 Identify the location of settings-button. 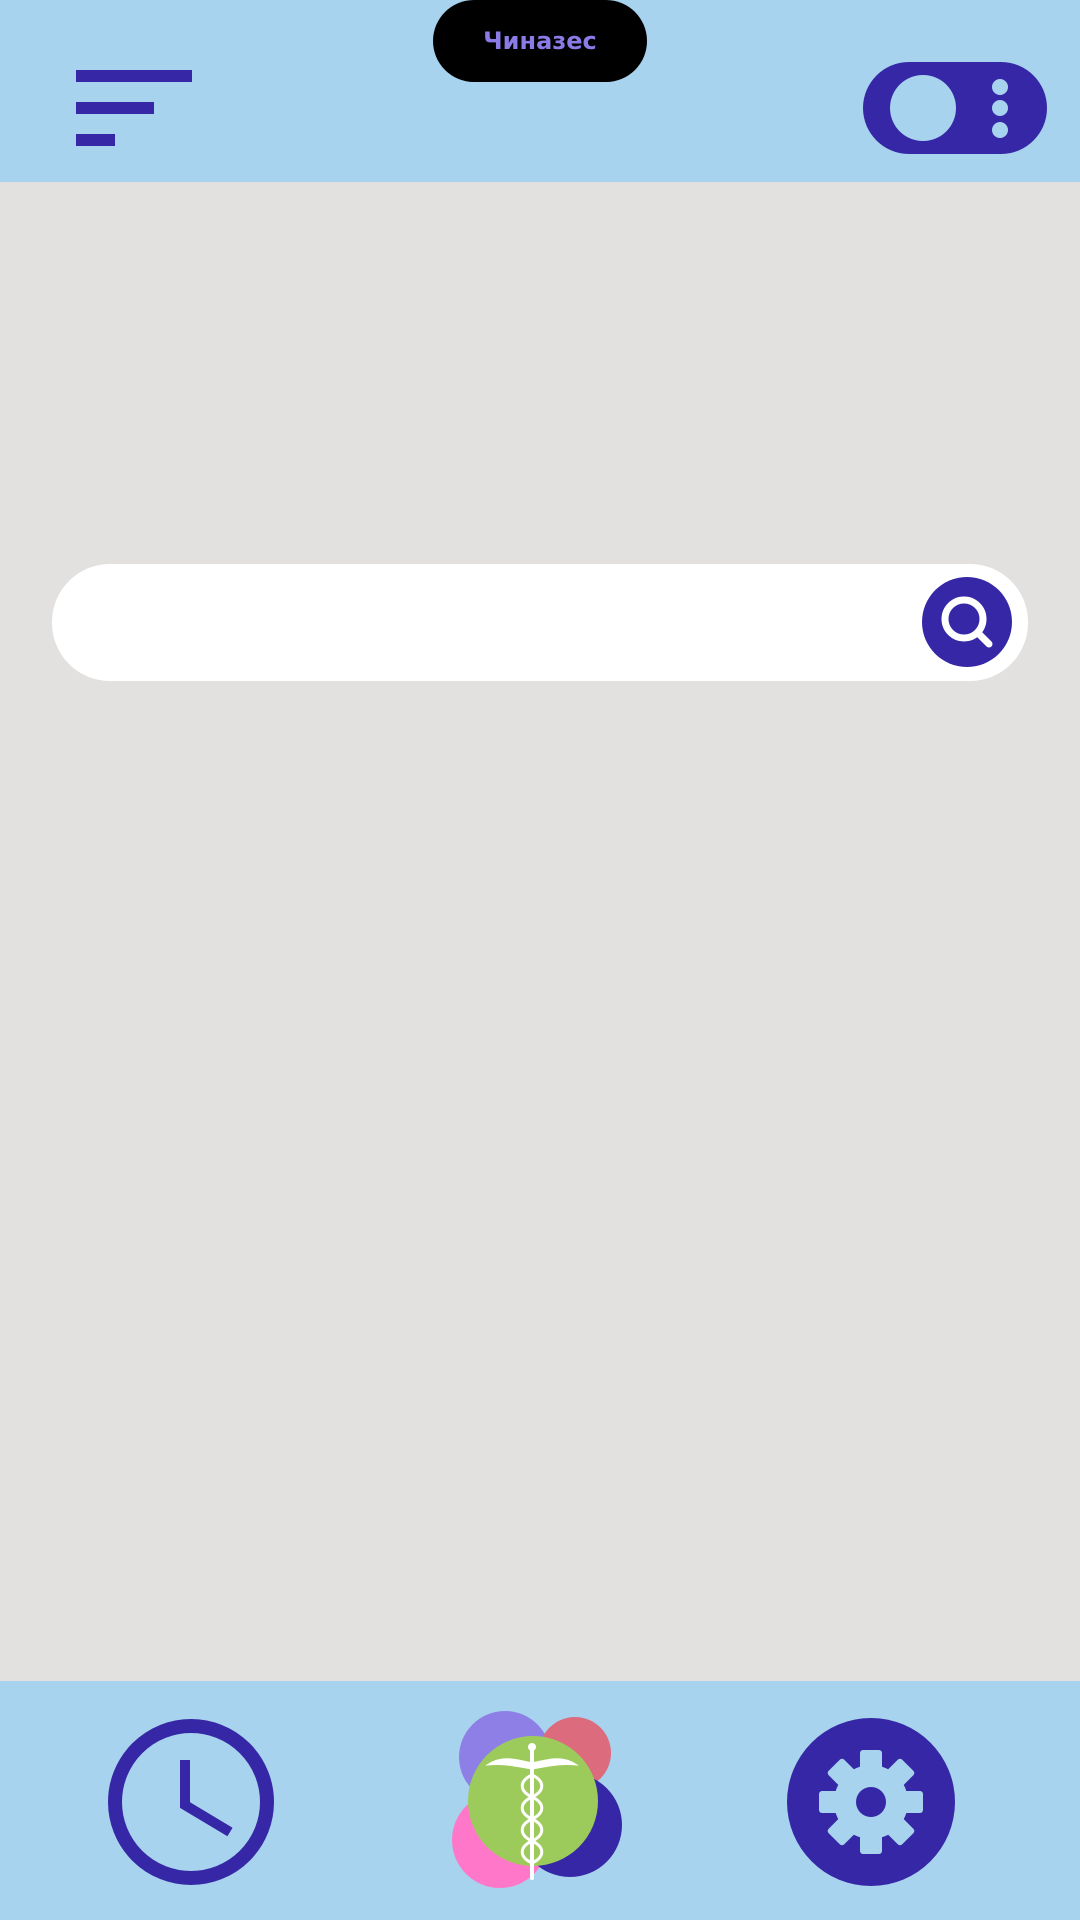
(871, 1802).